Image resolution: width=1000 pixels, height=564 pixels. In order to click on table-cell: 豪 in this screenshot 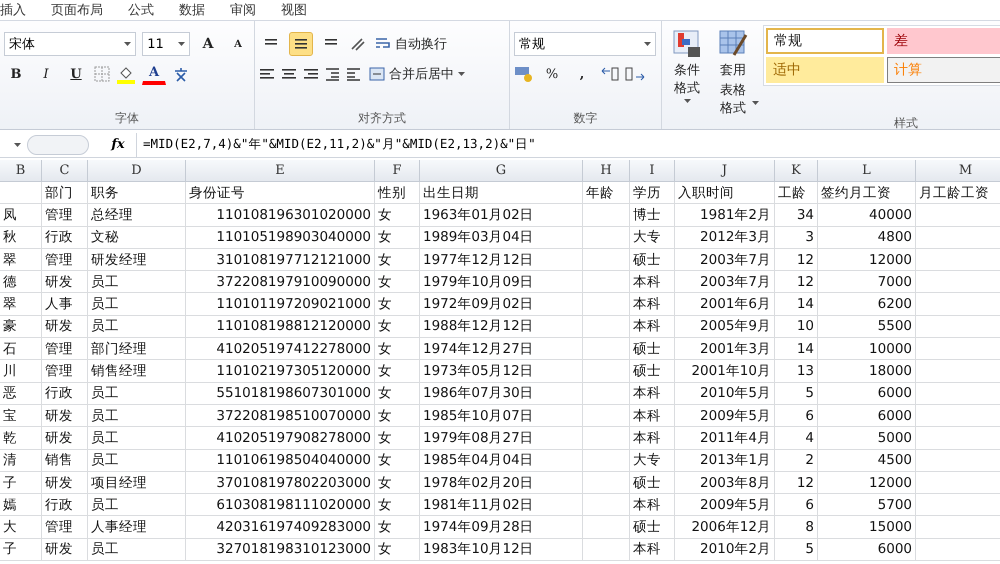, I will do `click(21, 327)`.